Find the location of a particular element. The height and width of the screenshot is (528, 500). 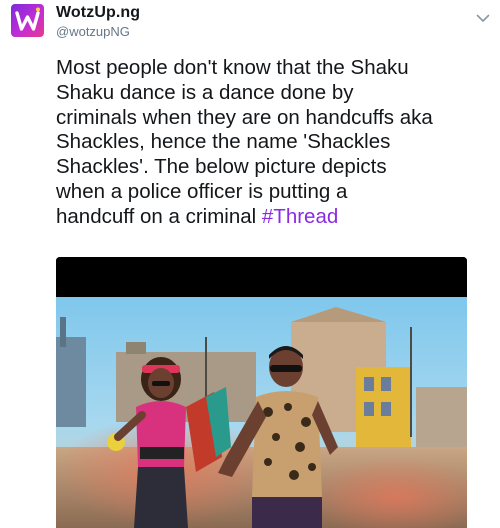

hashtag-link: #Thread is located at coordinates (300, 216).